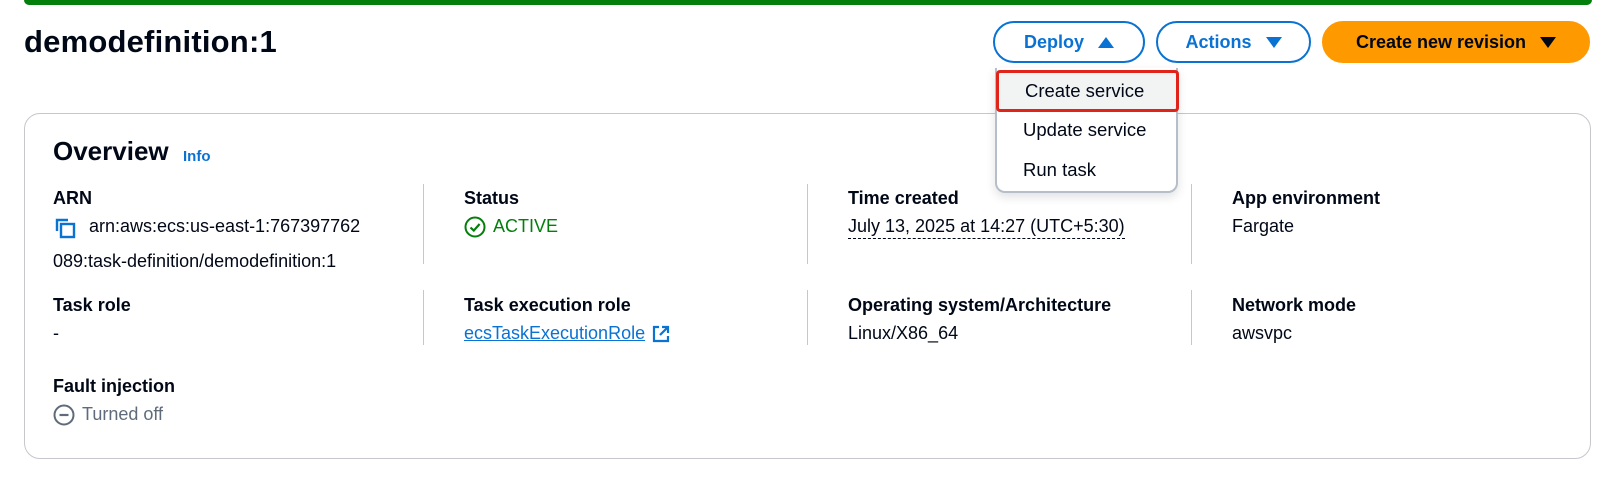 The height and width of the screenshot is (483, 1600). Describe the element at coordinates (64, 415) in the screenshot. I see `minus-circle-icon` at that location.